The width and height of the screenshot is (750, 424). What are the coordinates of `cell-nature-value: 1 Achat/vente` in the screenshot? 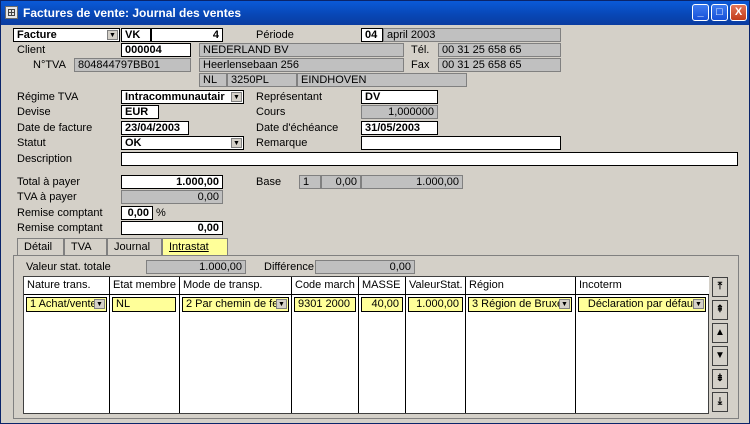 It's located at (63, 304).